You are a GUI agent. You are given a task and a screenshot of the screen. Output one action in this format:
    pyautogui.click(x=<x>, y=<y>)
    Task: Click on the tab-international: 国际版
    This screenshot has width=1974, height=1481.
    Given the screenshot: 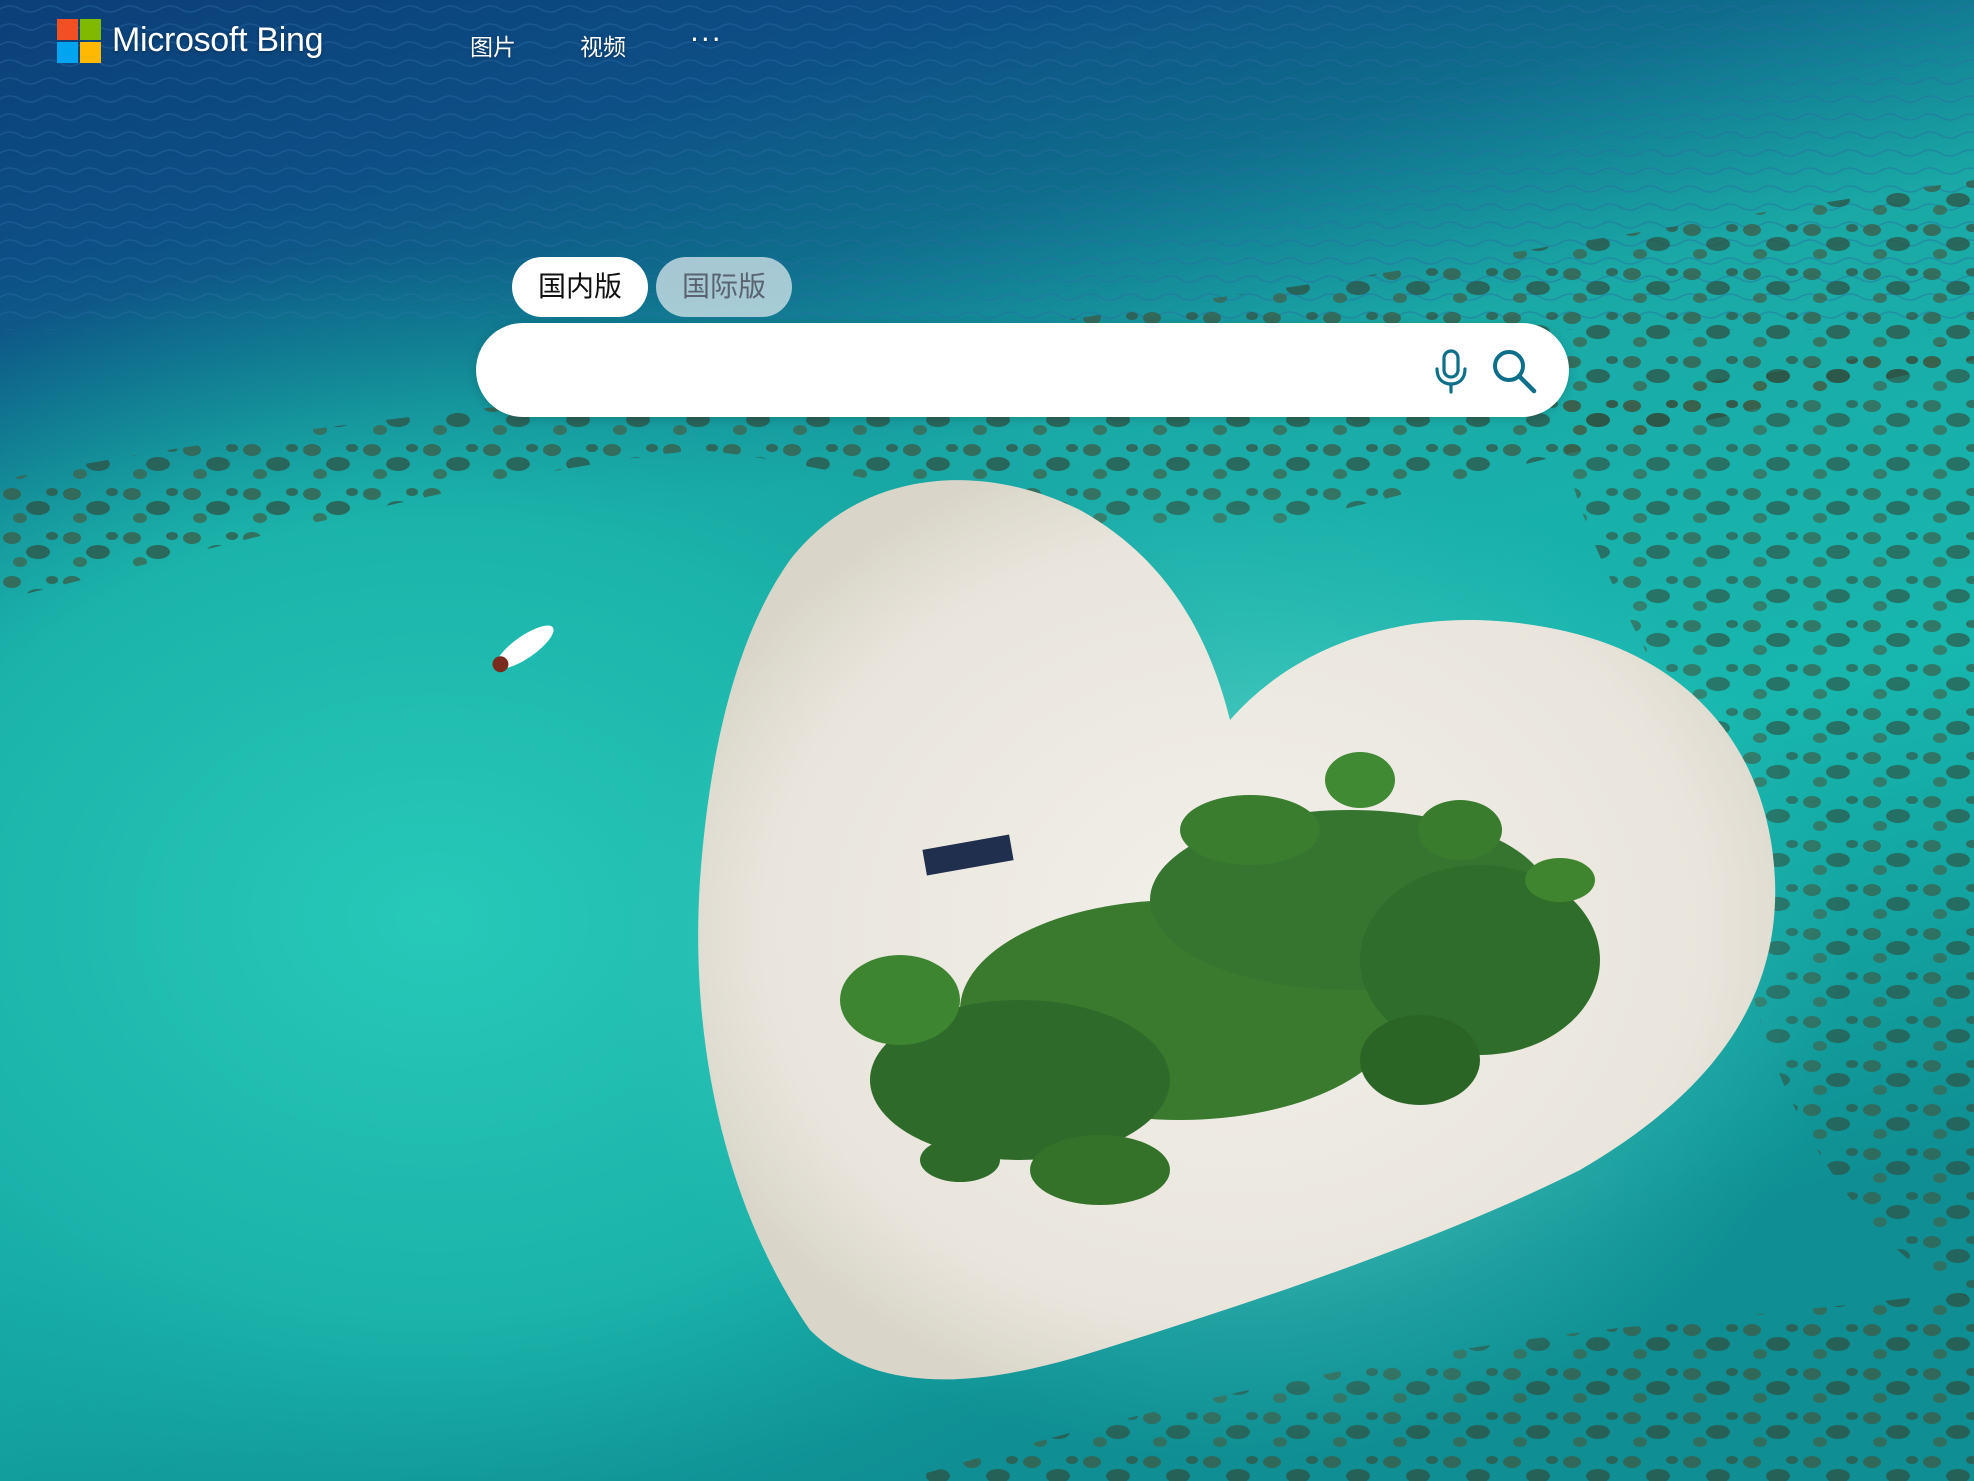 What is the action you would take?
    pyautogui.click(x=724, y=287)
    